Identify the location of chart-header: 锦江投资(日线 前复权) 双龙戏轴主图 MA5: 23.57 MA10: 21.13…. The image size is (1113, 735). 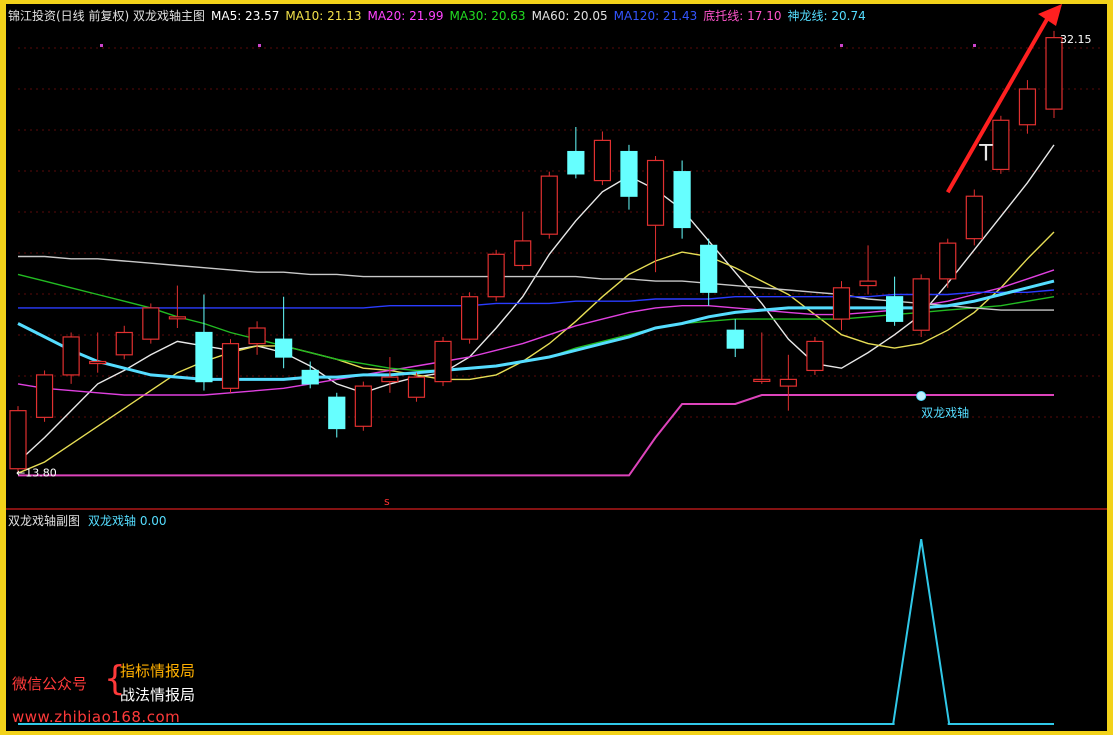
(443, 15).